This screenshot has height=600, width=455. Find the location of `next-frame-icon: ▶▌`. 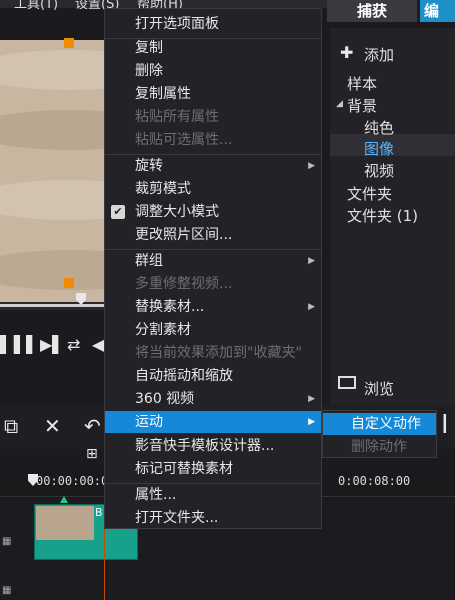

next-frame-icon: ▶▌ is located at coordinates (52, 344).